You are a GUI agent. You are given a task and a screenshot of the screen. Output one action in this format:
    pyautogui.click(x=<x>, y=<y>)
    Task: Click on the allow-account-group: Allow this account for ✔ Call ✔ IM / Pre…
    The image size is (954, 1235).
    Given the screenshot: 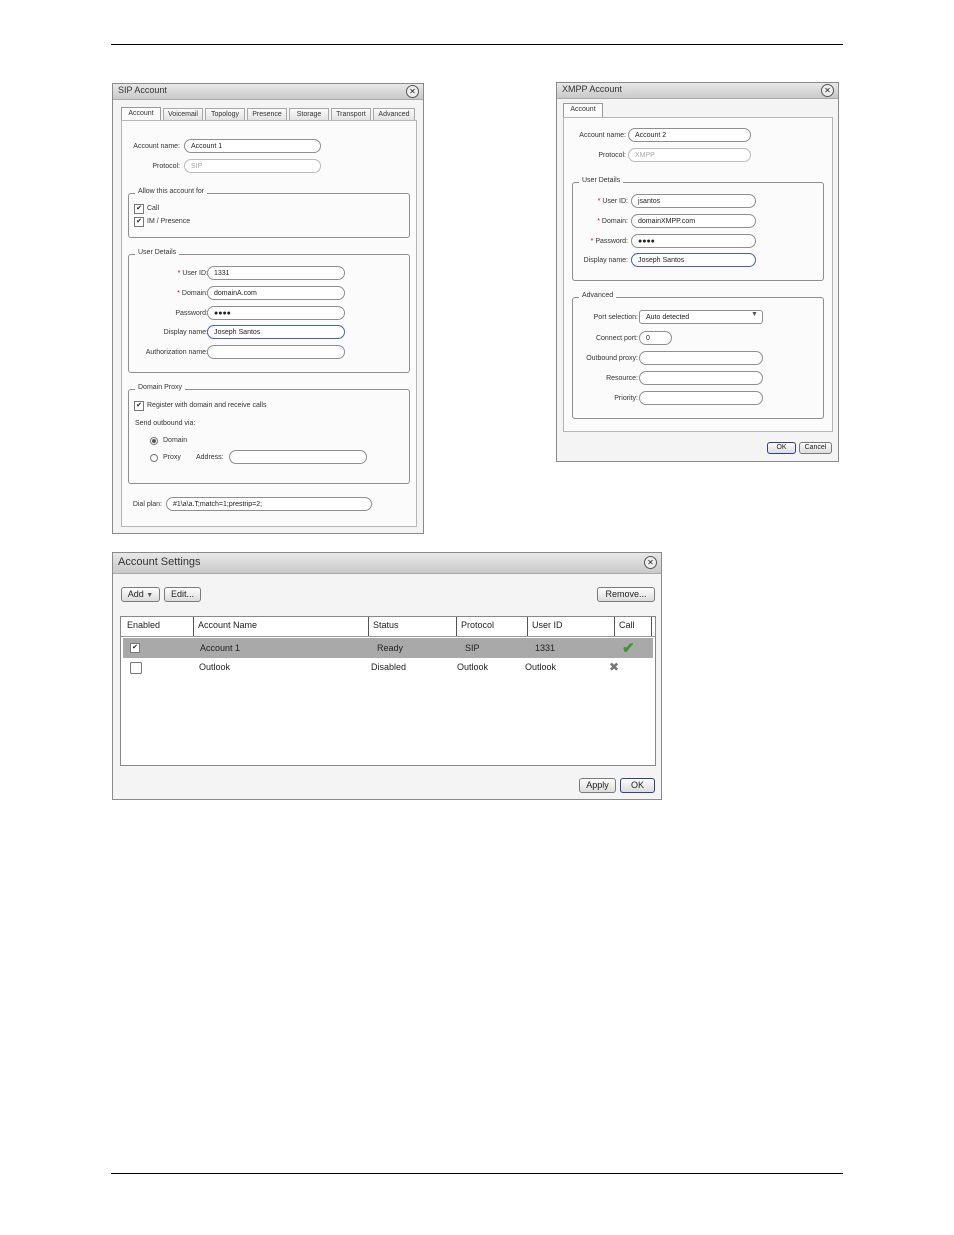 What is the action you would take?
    pyautogui.click(x=269, y=213)
    